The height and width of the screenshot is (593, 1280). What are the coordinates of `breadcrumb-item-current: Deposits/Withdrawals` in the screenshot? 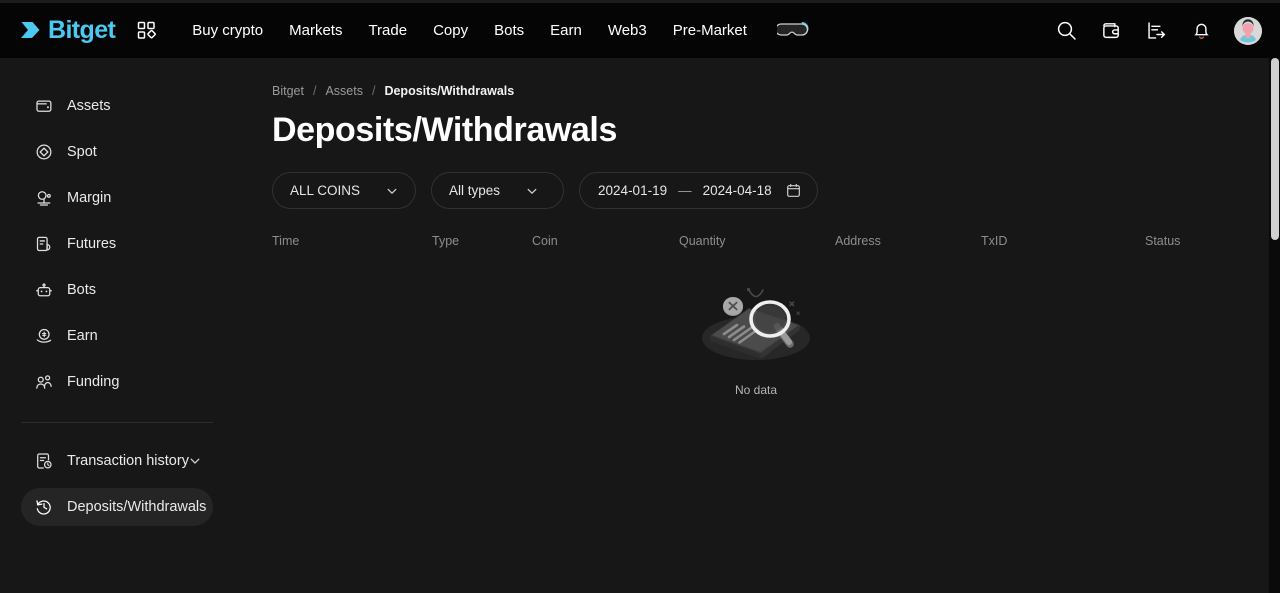 It's located at (449, 91).